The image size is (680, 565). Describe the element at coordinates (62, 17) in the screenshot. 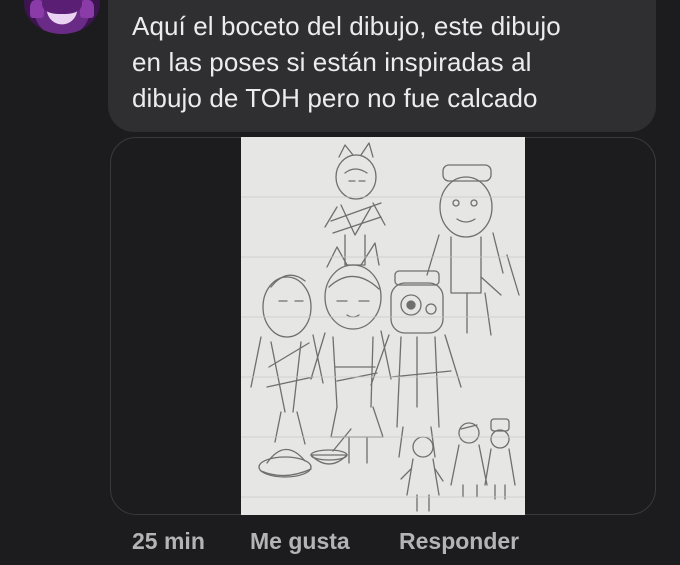

I see `user-avatar-icon` at that location.